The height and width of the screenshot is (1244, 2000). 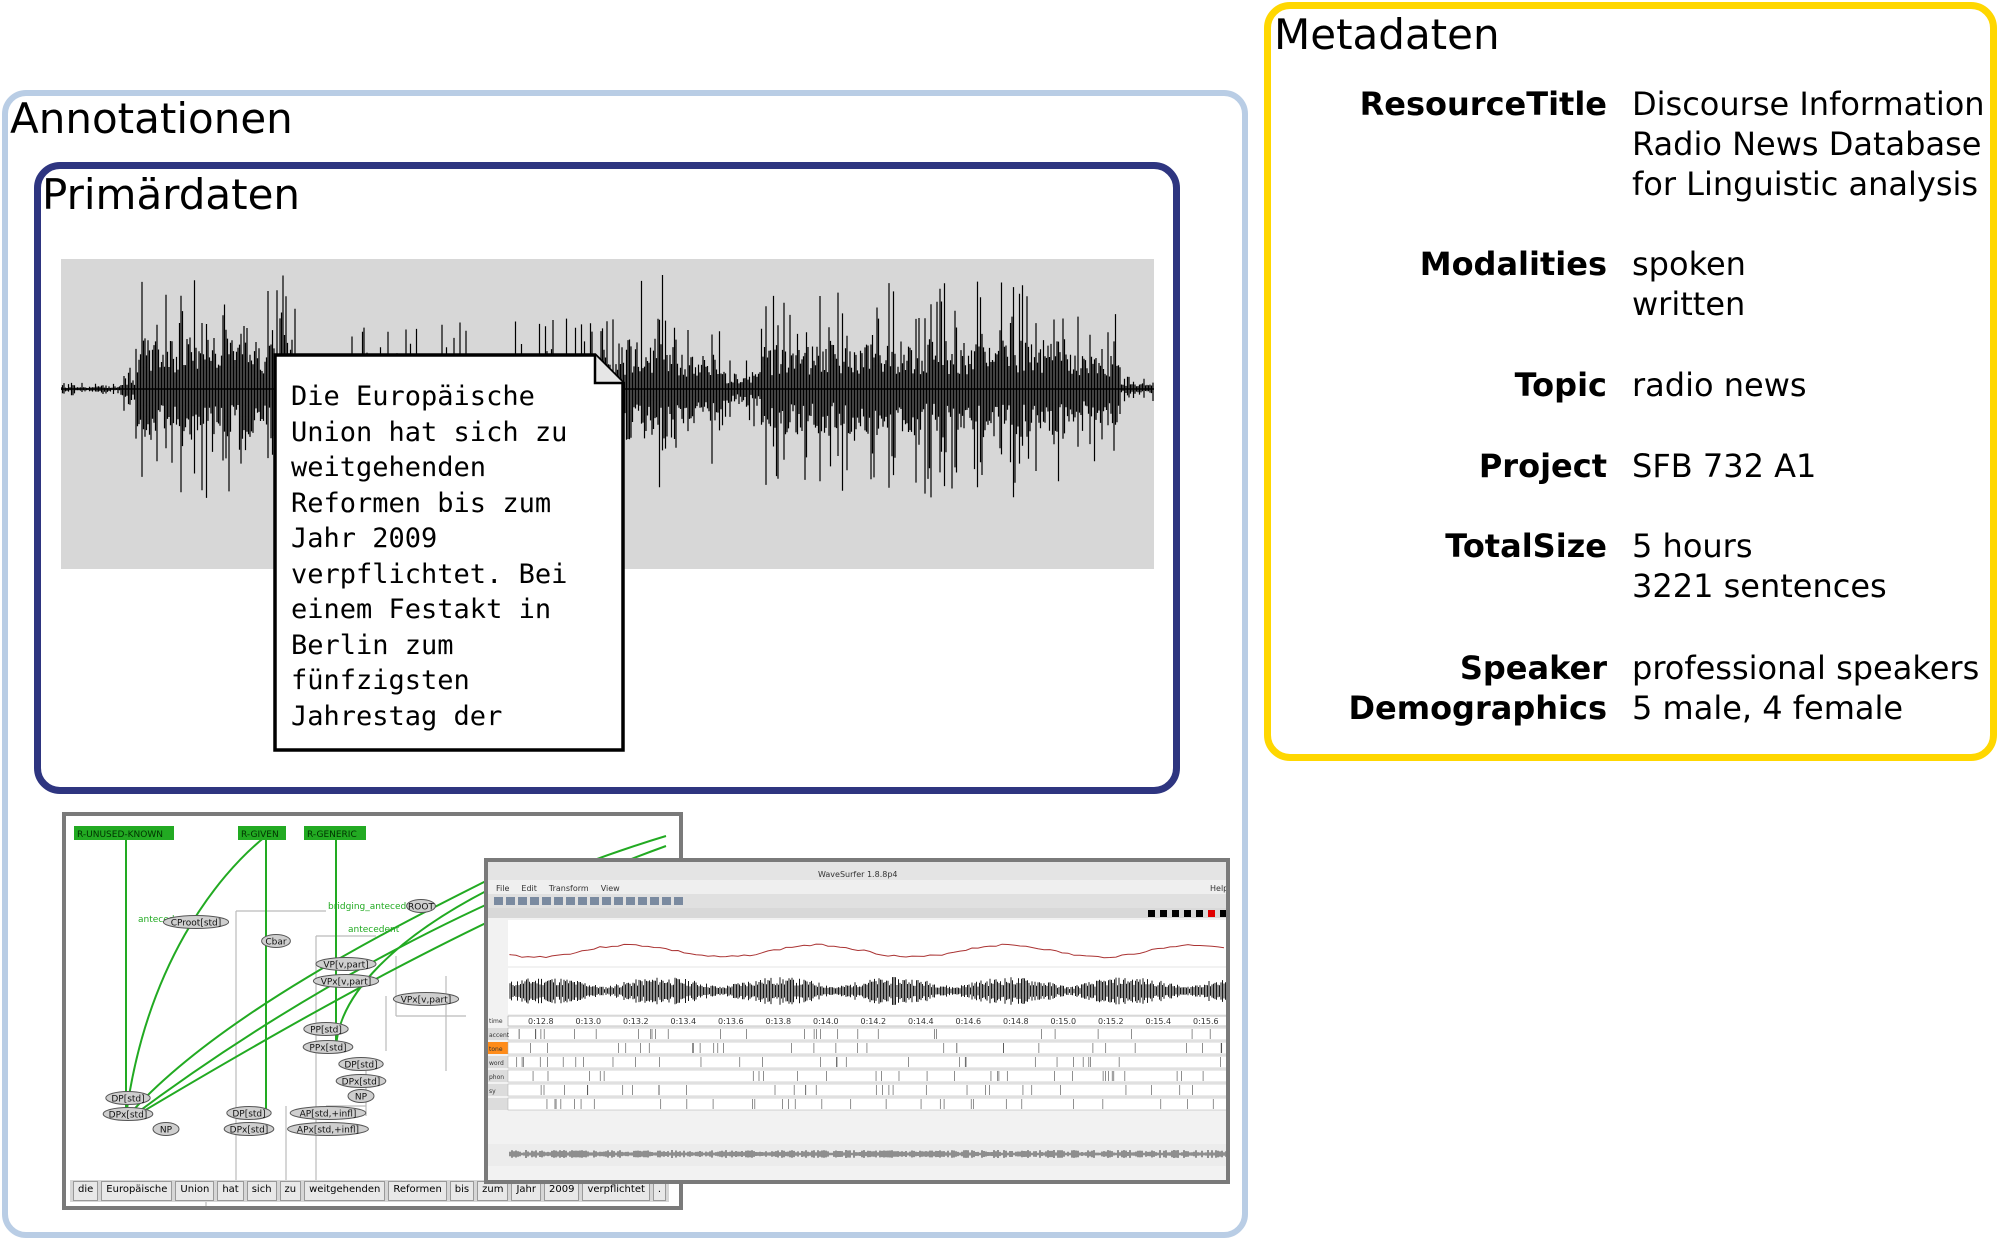 I want to click on metadaten-title: Metadaten, so click(x=1387, y=34).